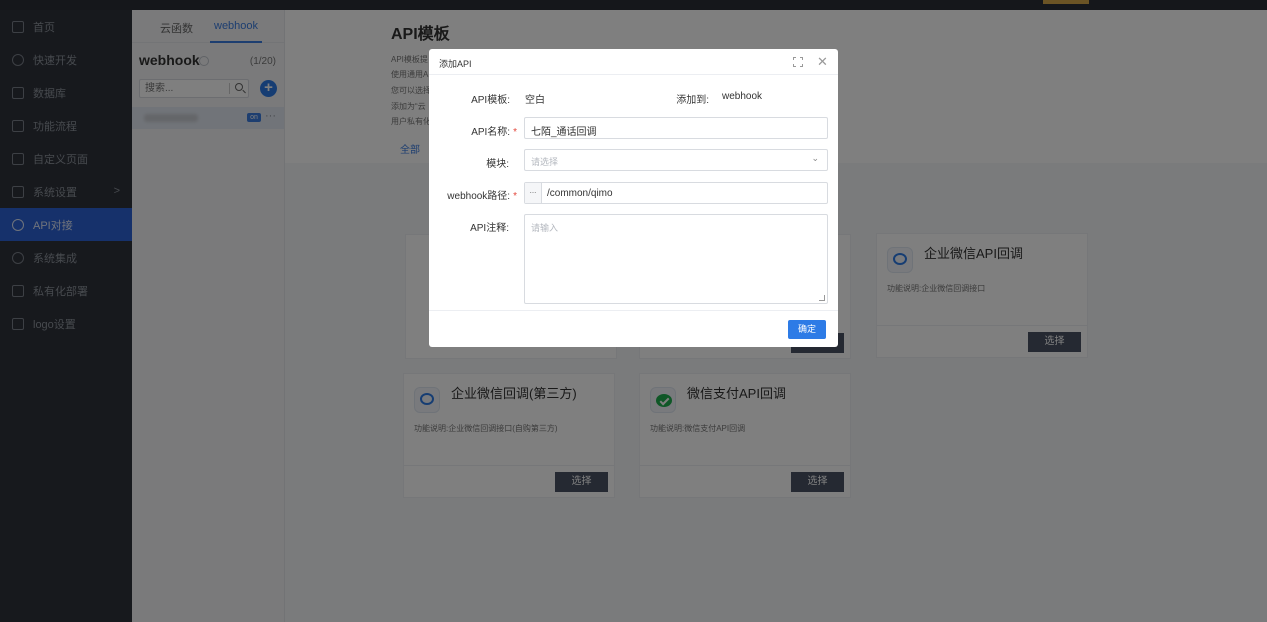 The width and height of the screenshot is (1267, 622). Describe the element at coordinates (580, 193) in the screenshot. I see `path-value: /common/qimo` at that location.